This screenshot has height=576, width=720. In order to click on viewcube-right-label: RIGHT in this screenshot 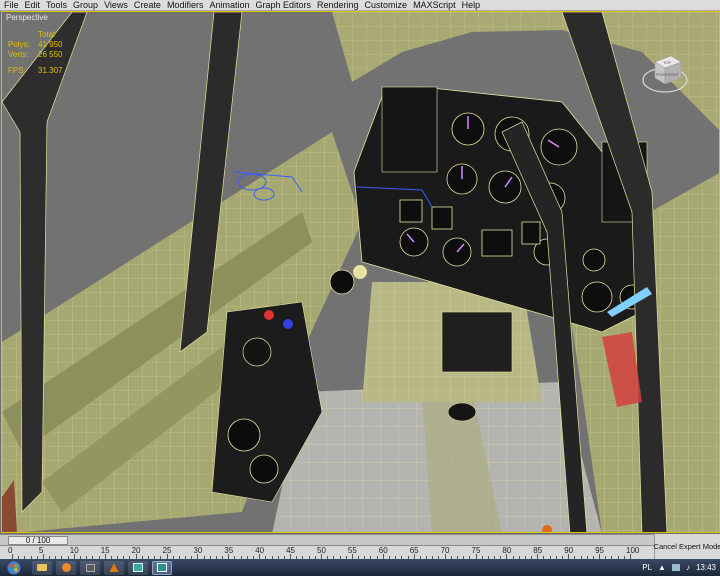, I will do `click(674, 75)`.